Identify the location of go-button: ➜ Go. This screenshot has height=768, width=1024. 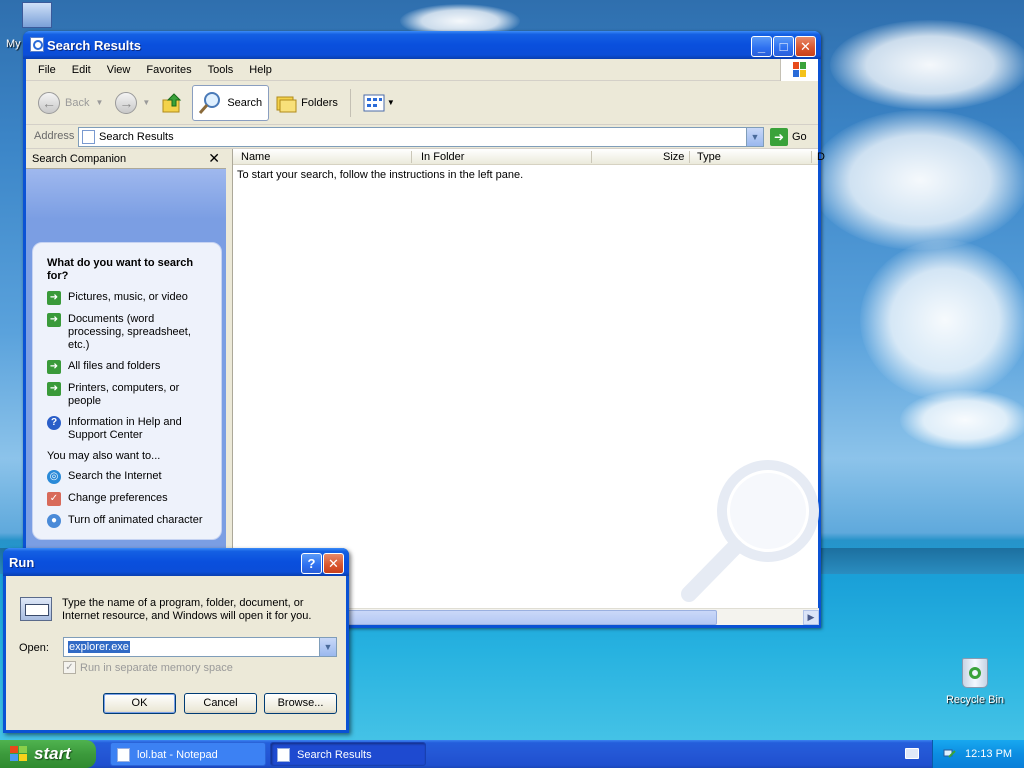
(788, 137).